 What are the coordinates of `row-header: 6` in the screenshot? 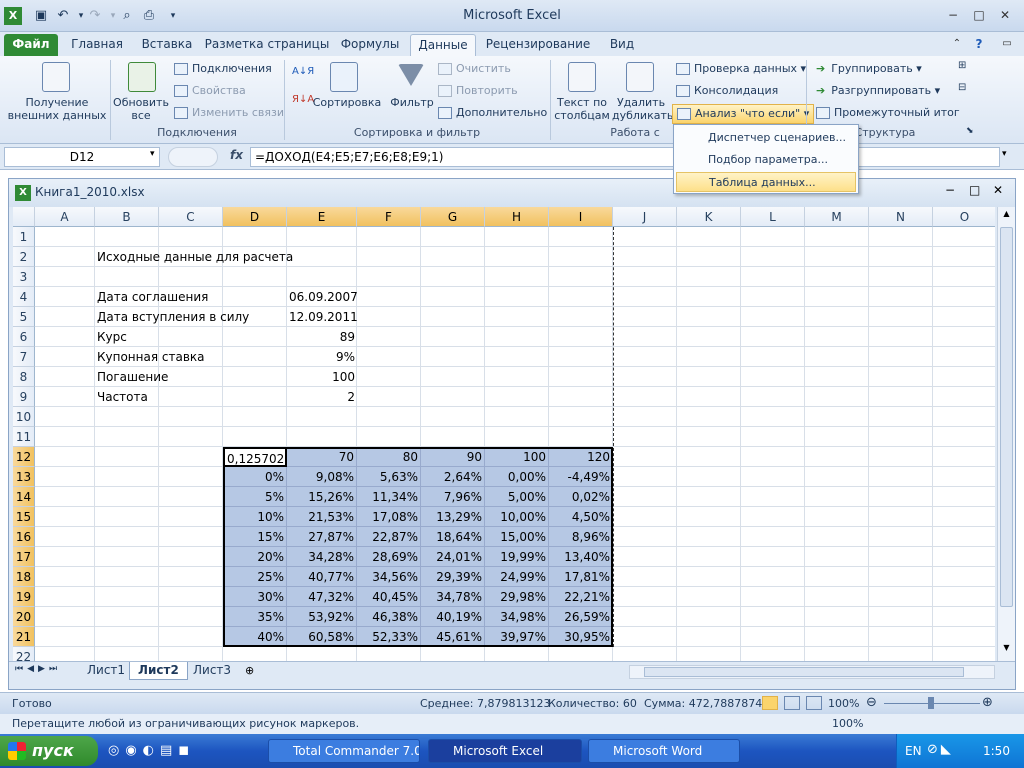 It's located at (24, 337).